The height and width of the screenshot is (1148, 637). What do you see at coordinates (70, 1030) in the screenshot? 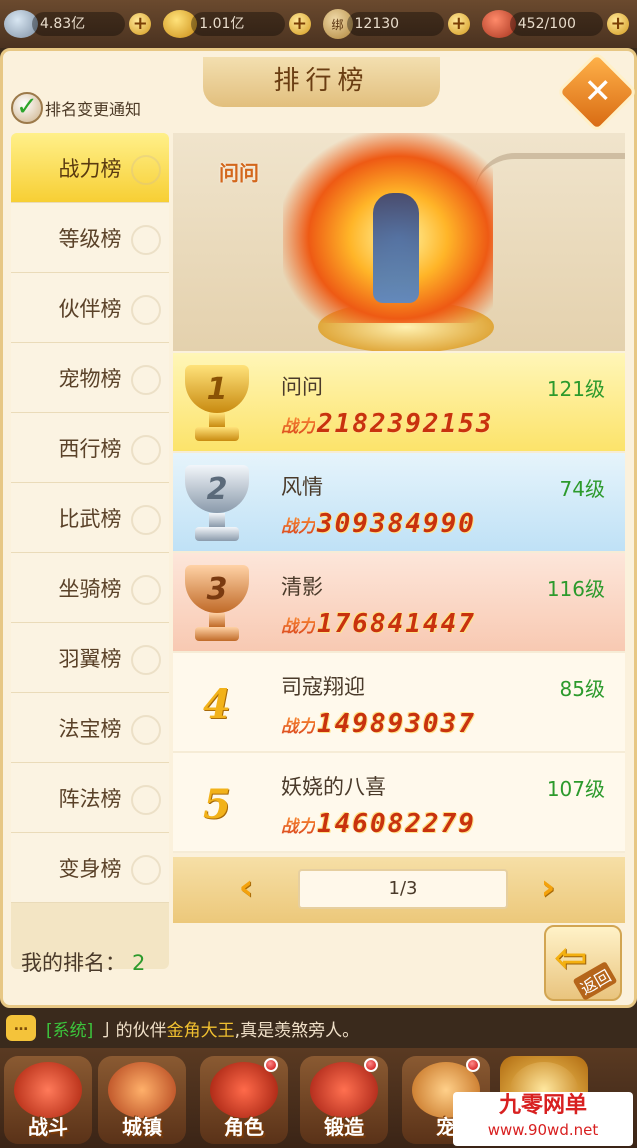
I see `chat-channel: [系统]` at bounding box center [70, 1030].